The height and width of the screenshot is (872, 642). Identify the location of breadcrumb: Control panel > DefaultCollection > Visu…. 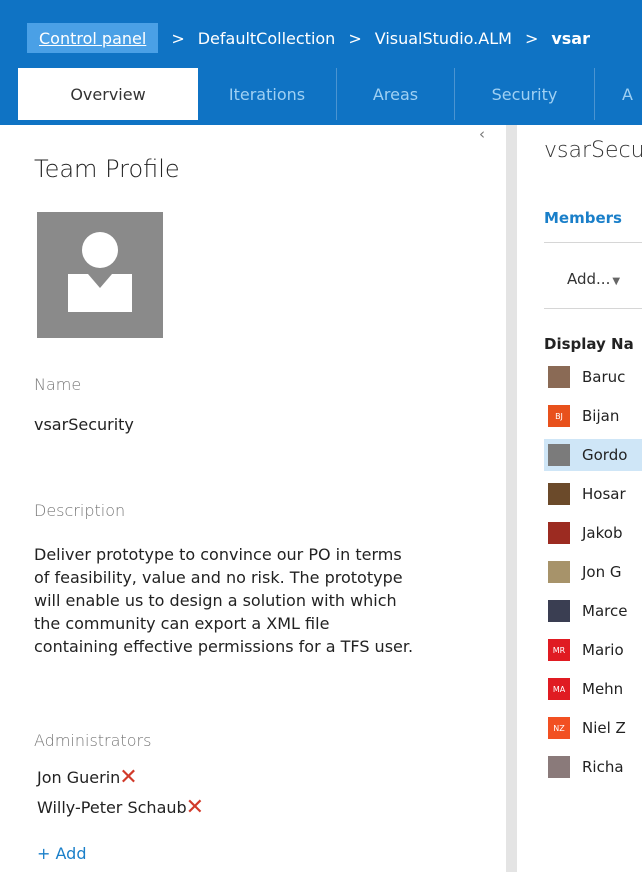
(295, 38).